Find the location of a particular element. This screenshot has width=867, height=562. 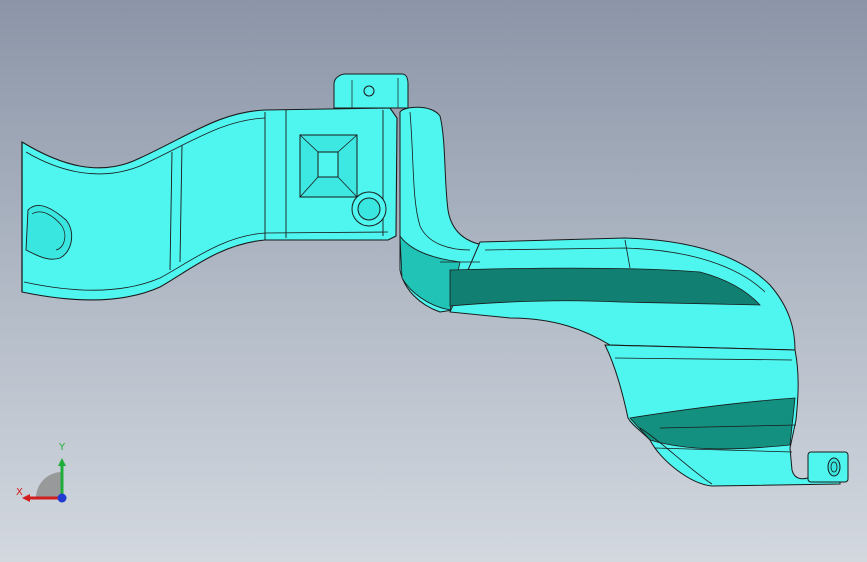

square-pocket-inner is located at coordinates (328, 164).